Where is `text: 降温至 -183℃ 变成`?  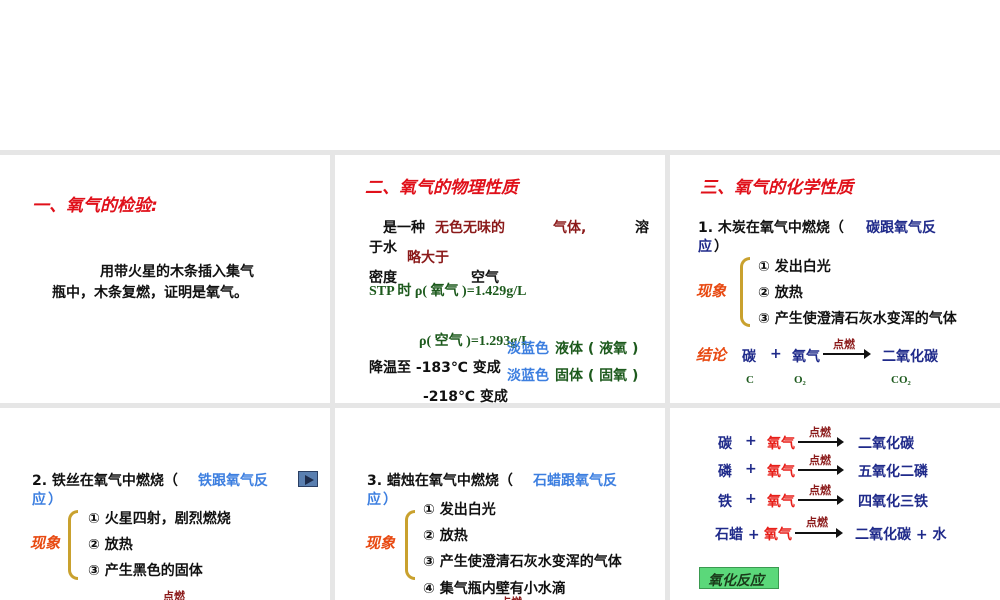
text: 降温至 -183℃ 变成 is located at coordinates (435, 368).